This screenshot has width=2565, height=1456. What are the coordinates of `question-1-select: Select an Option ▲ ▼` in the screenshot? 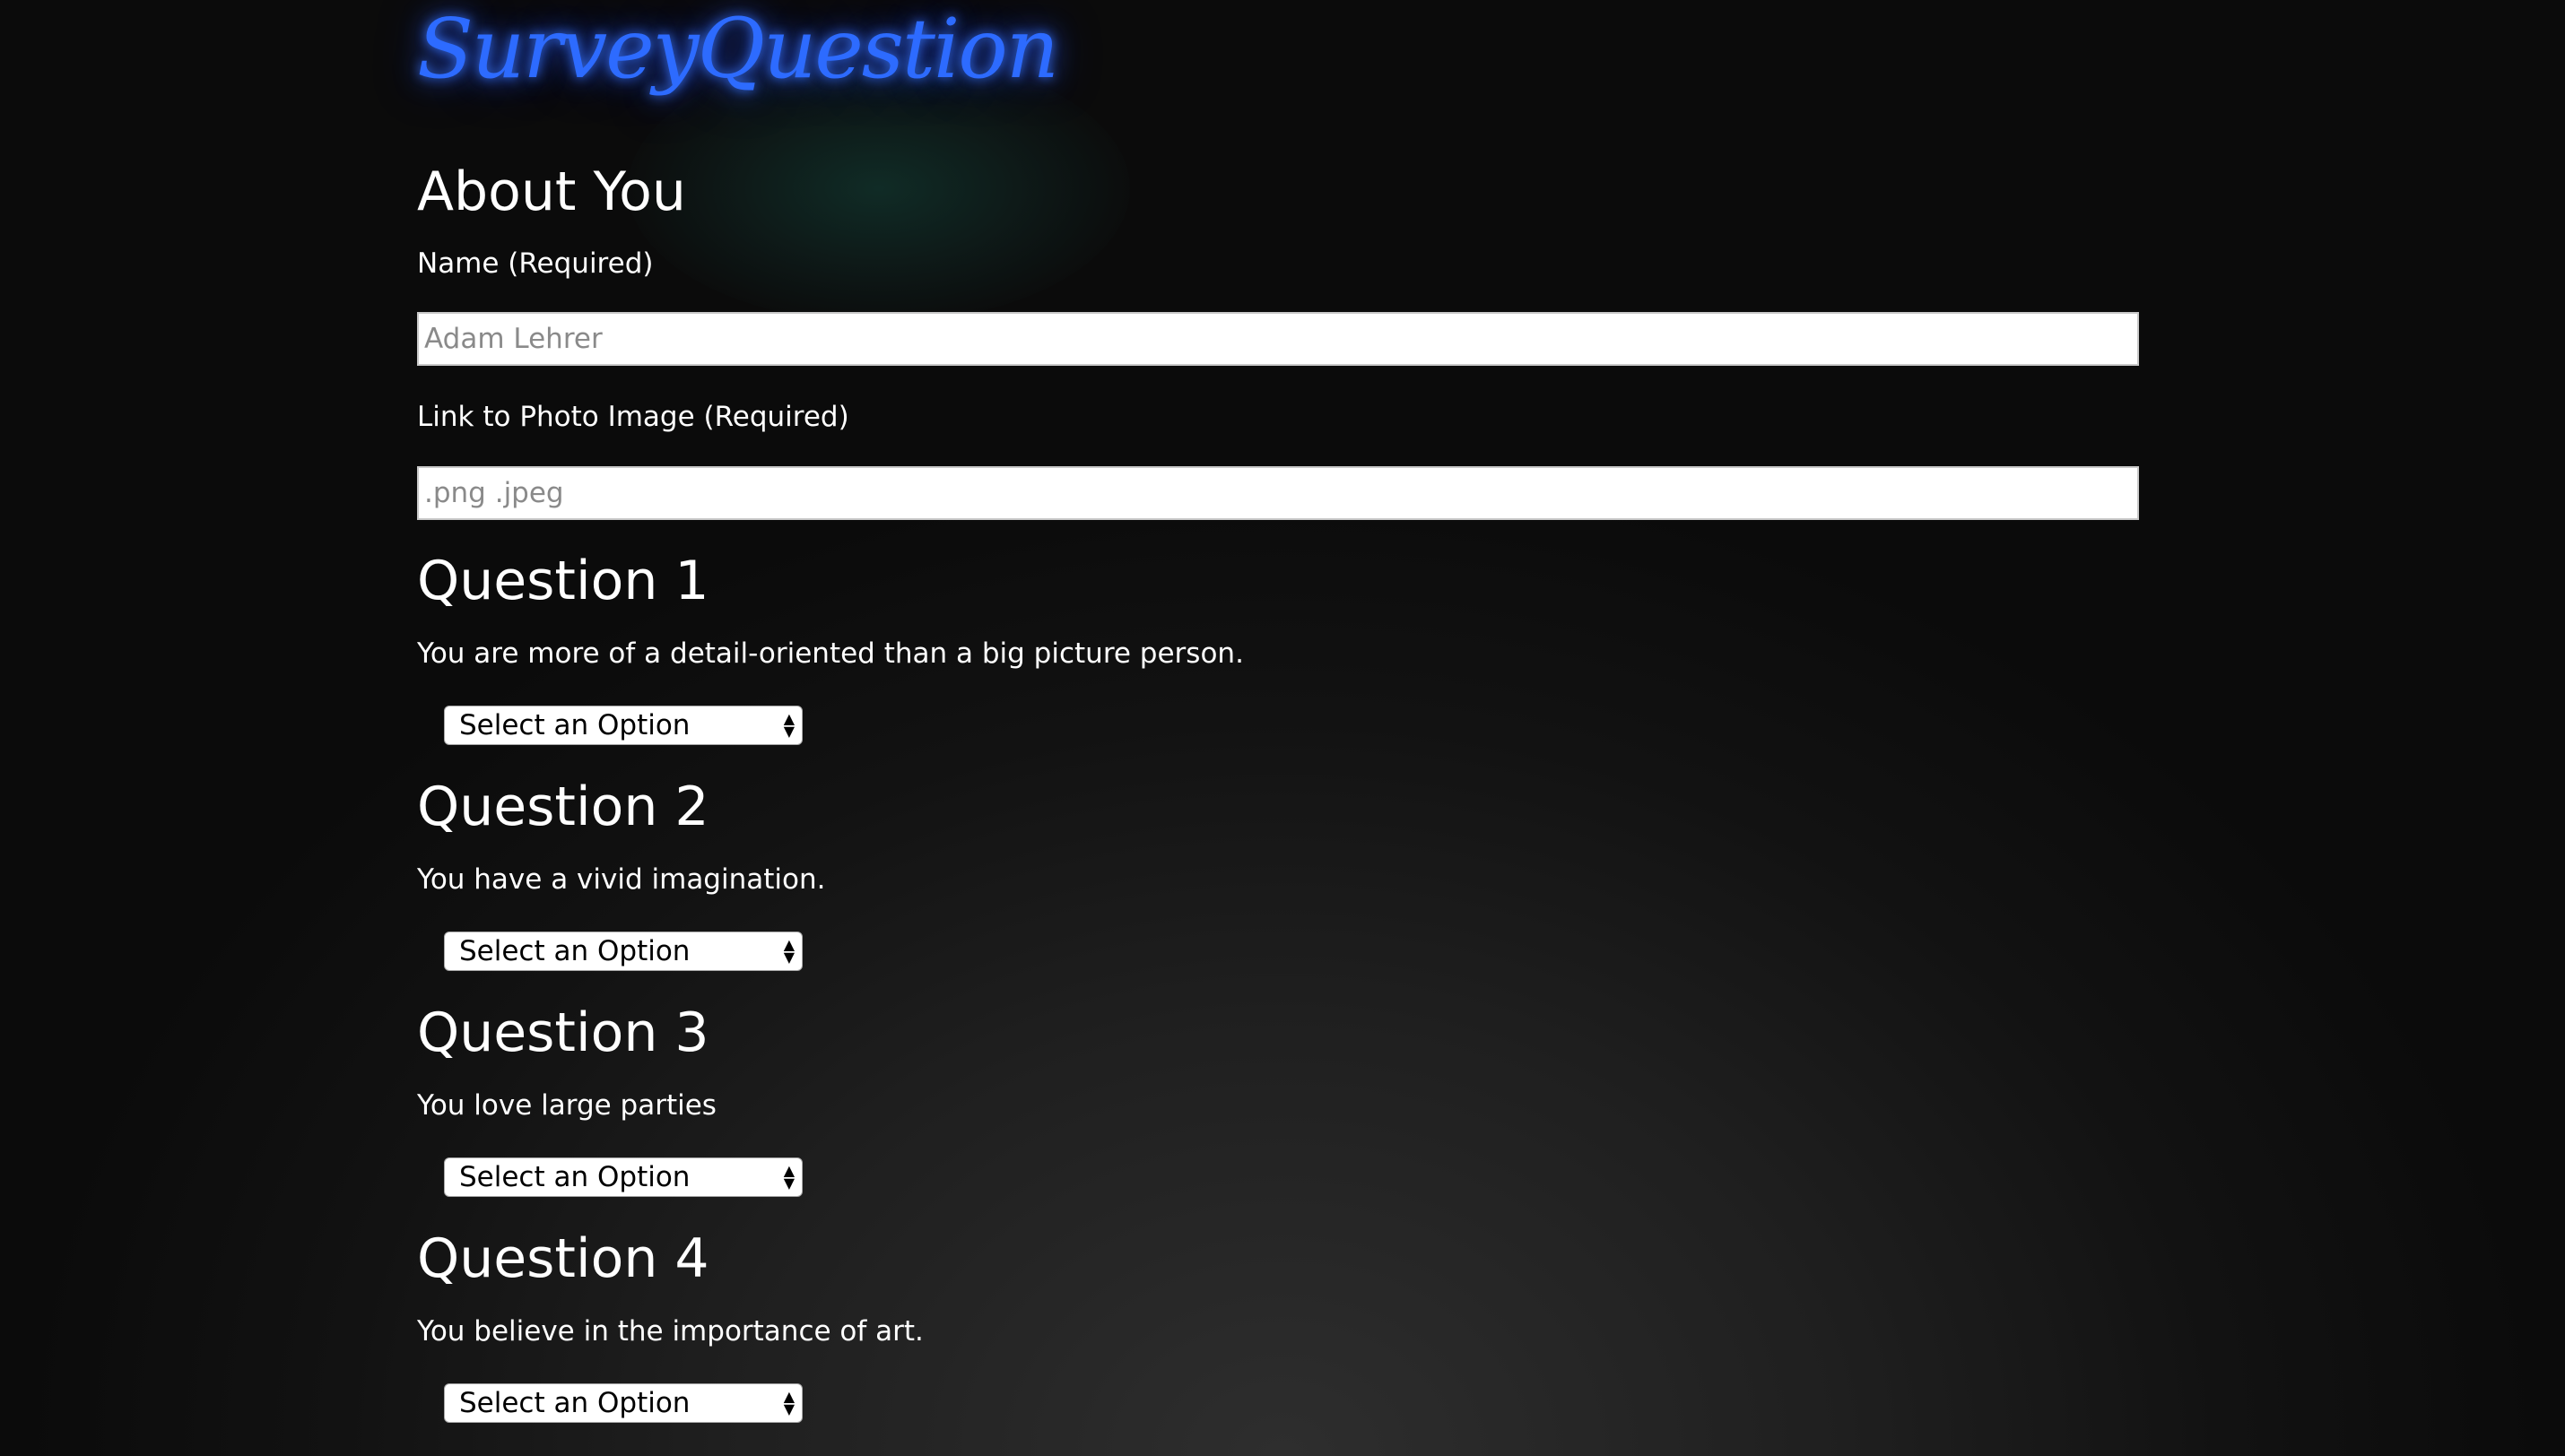 It's located at (623, 725).